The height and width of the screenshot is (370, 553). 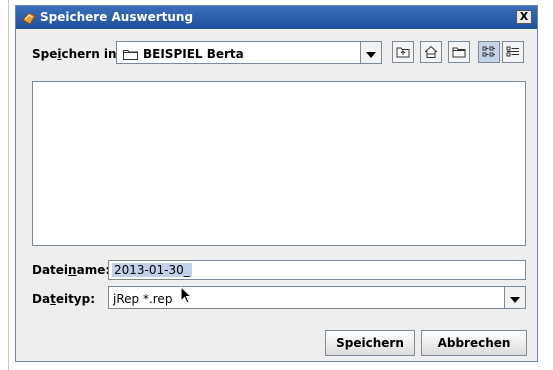 I want to click on up-one-level-button, so click(x=403, y=52).